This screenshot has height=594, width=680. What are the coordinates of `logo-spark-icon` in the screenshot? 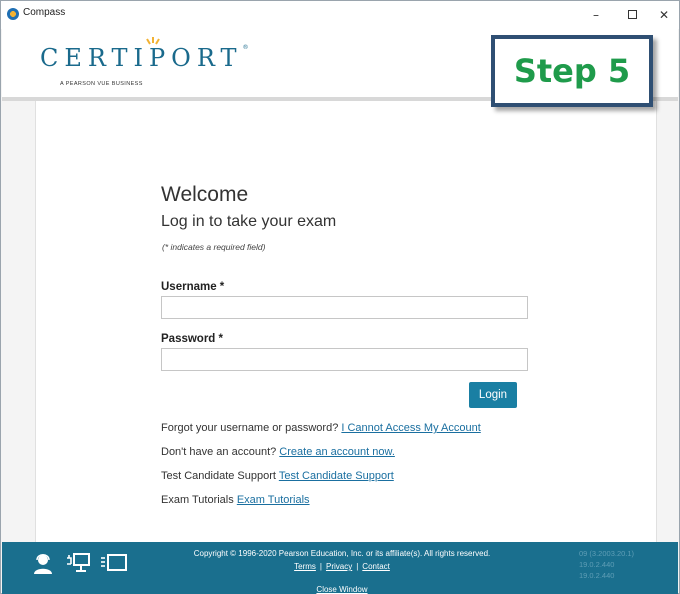 It's located at (153, 41).